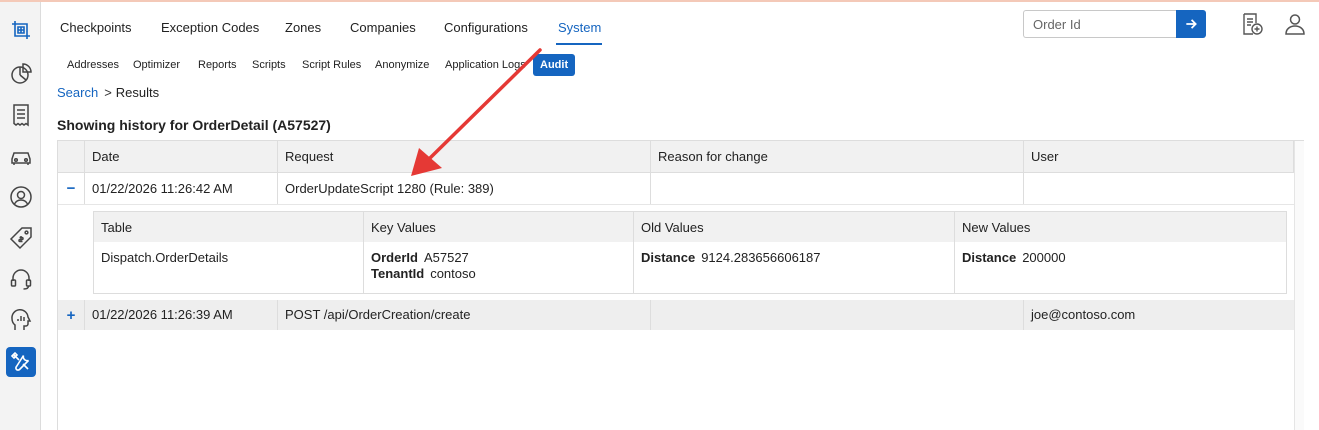 This screenshot has width=1319, height=430. Describe the element at coordinates (21, 279) in the screenshot. I see `support-icon` at that location.